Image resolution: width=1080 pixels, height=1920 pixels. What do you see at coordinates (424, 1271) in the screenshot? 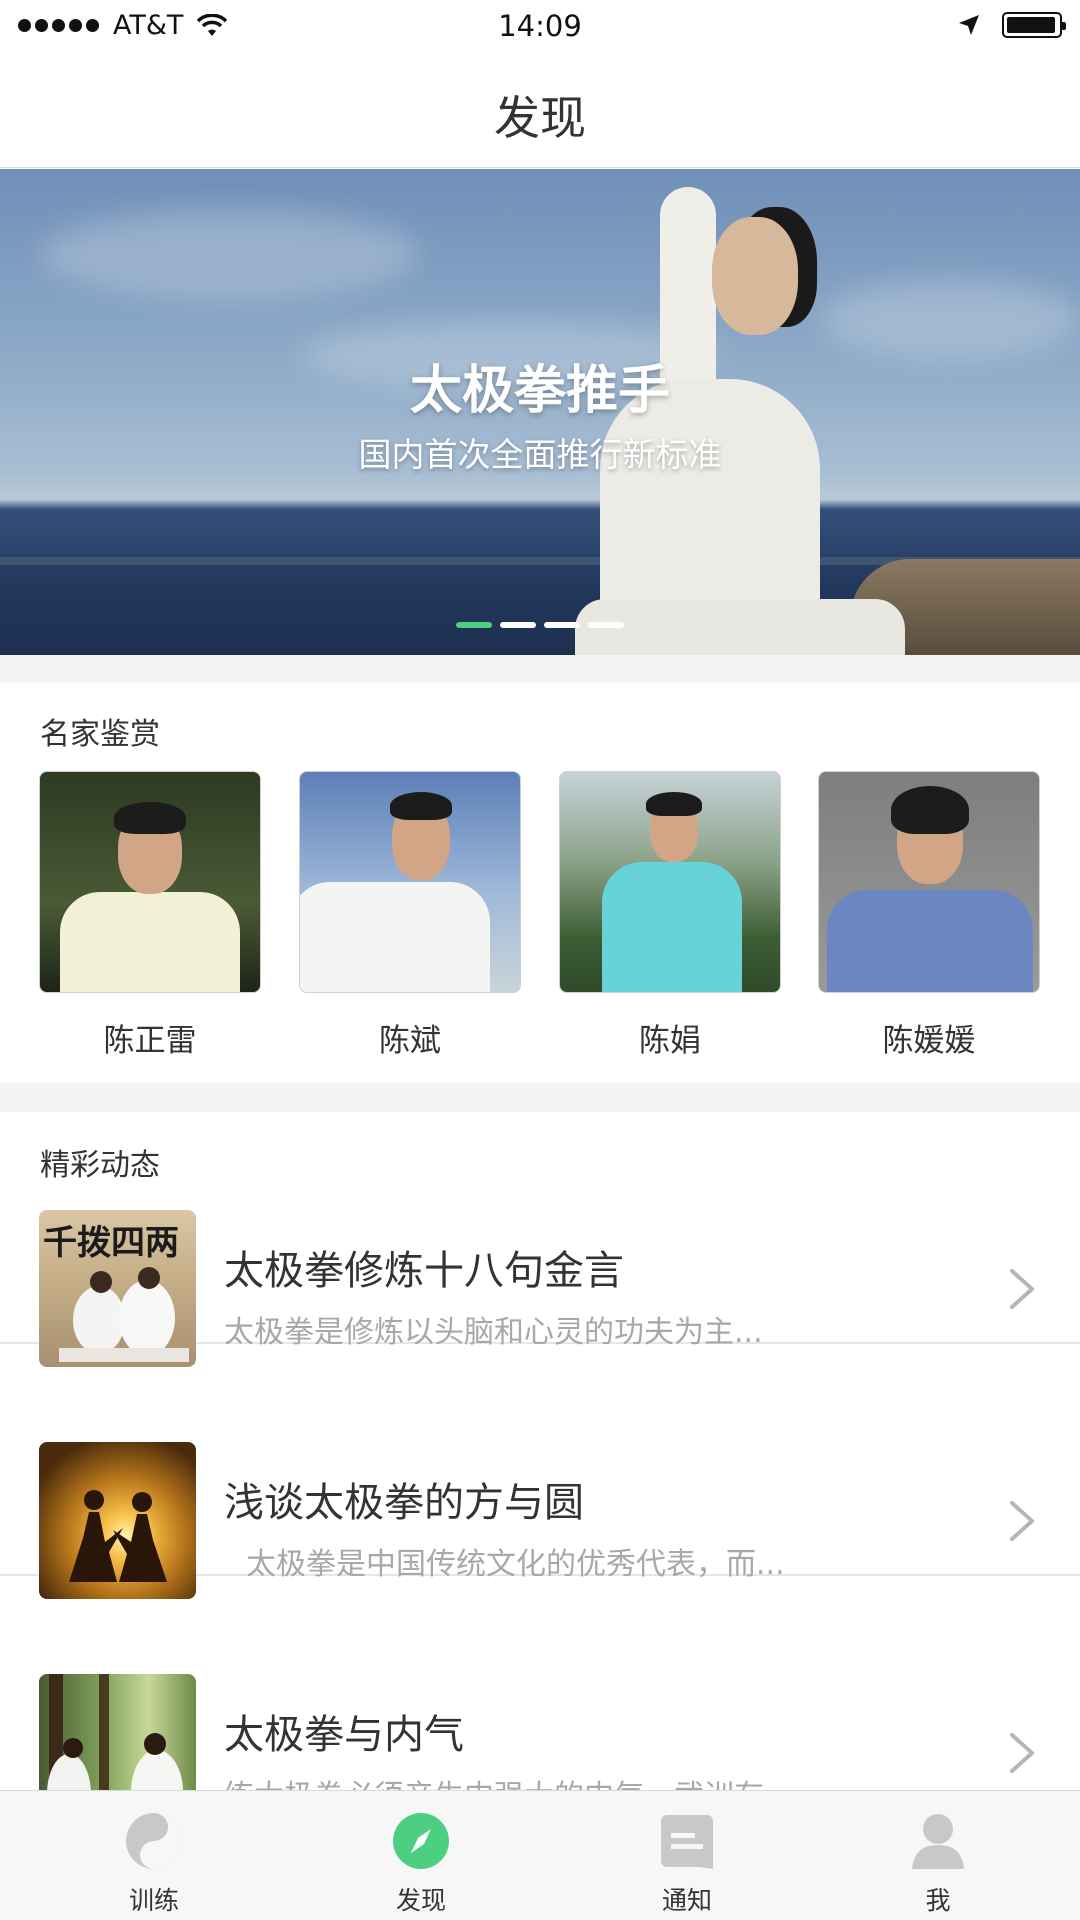
I see `feed-title: 太极拳修炼十八句金言` at bounding box center [424, 1271].